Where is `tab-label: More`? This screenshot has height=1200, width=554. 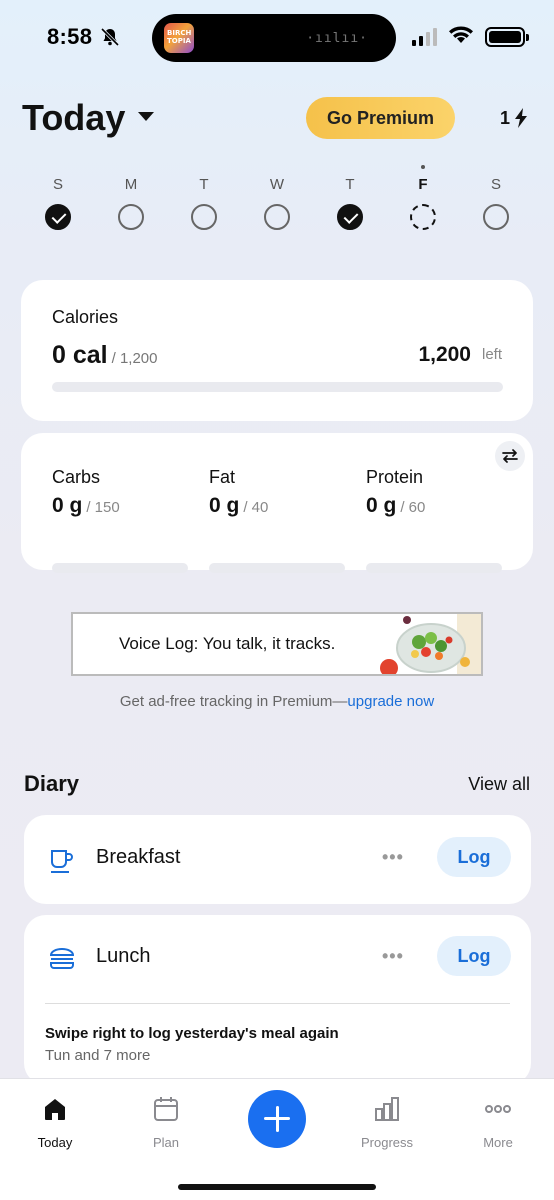 tab-label: More is located at coordinates (498, 1142).